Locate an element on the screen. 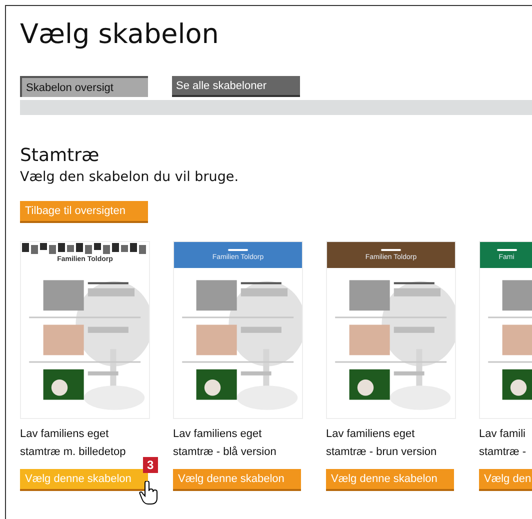 The width and height of the screenshot is (532, 519). page-title: Vælg skabelon is located at coordinates (120, 35).